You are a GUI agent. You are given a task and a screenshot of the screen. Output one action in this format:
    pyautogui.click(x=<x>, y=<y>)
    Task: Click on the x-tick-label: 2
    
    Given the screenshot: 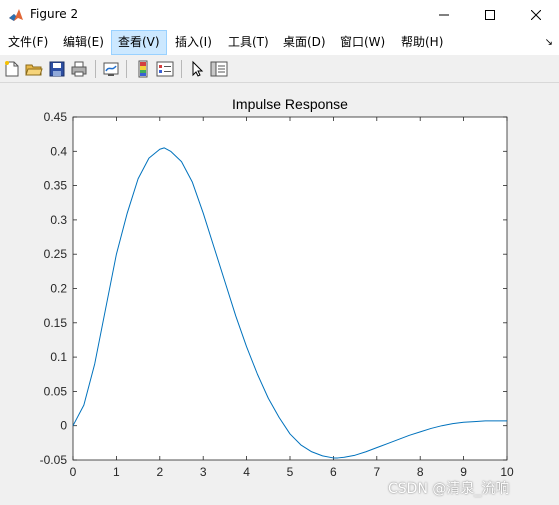 What is the action you would take?
    pyautogui.click(x=159, y=472)
    